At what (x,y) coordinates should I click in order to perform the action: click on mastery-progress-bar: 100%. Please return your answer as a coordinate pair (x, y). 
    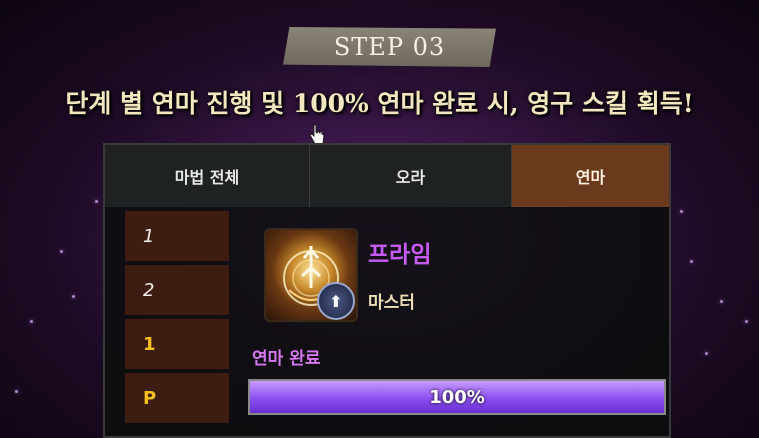
    Looking at the image, I should click on (457, 397).